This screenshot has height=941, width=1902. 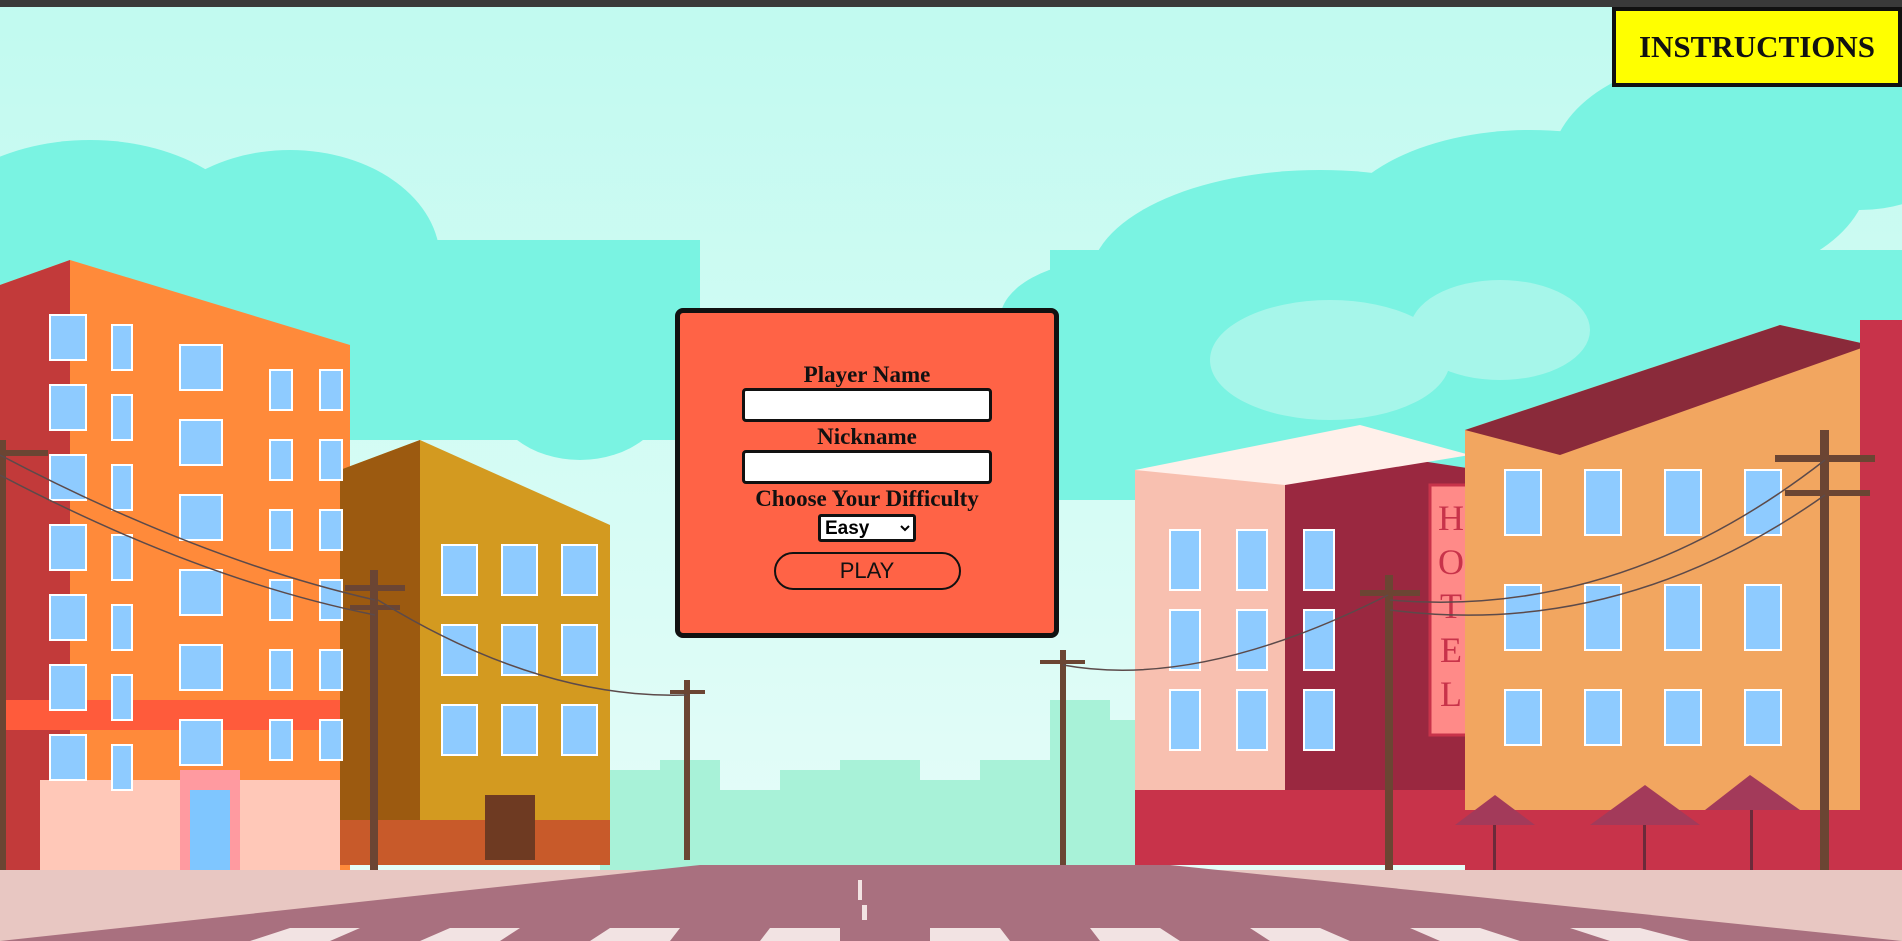 I want to click on instructions-button: INSTRUCTIONS, so click(x=1757, y=47).